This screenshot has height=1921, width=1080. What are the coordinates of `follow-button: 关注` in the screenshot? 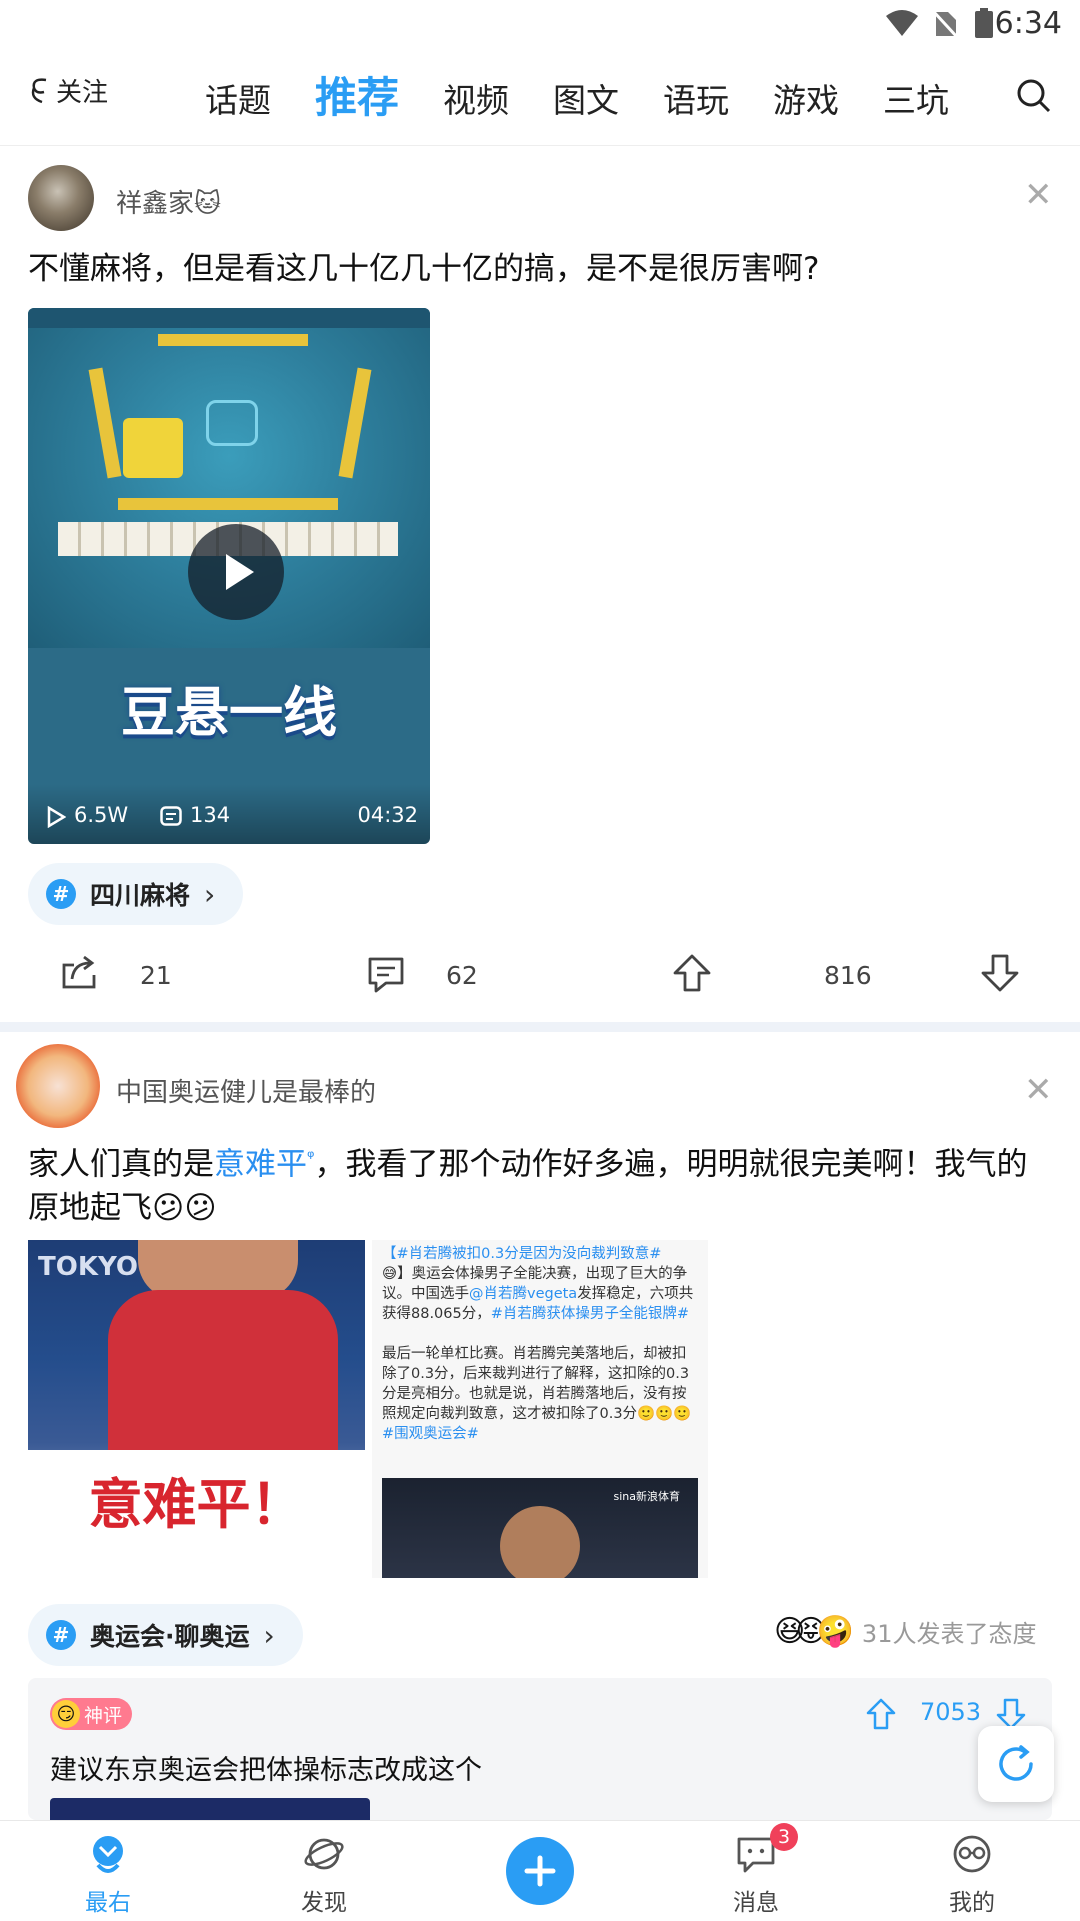 It's located at (68, 90).